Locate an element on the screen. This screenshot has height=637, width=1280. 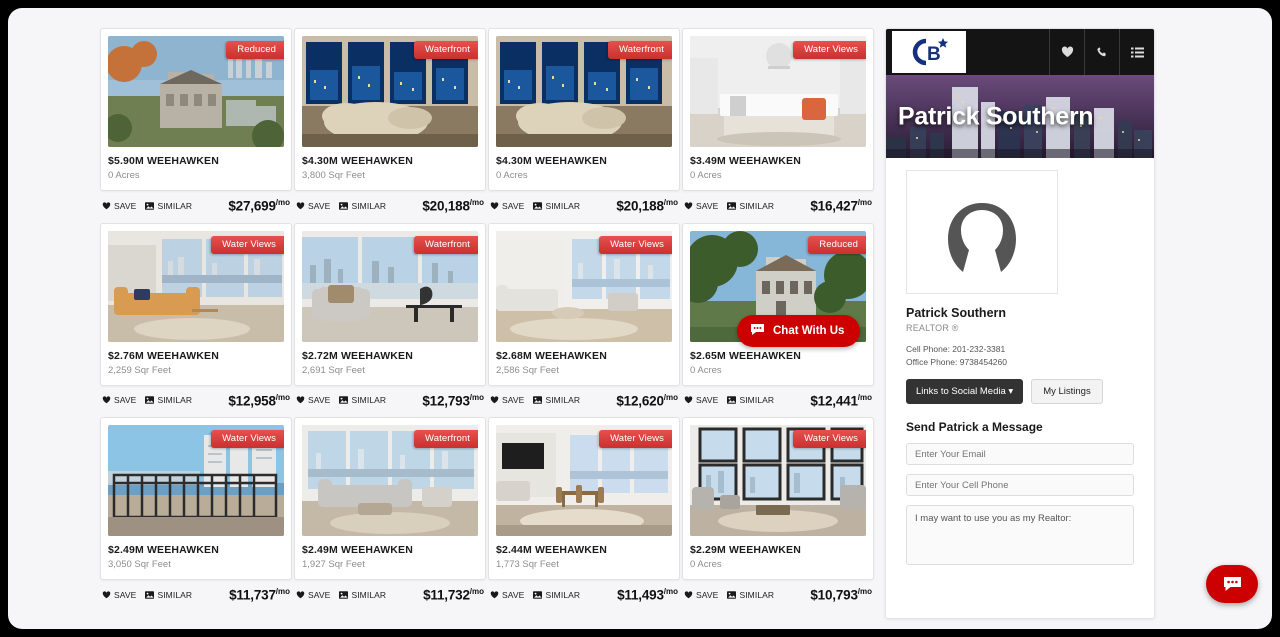
listing-price-title: $2.44M WEEHAWKEN is located at coordinates (551, 550).